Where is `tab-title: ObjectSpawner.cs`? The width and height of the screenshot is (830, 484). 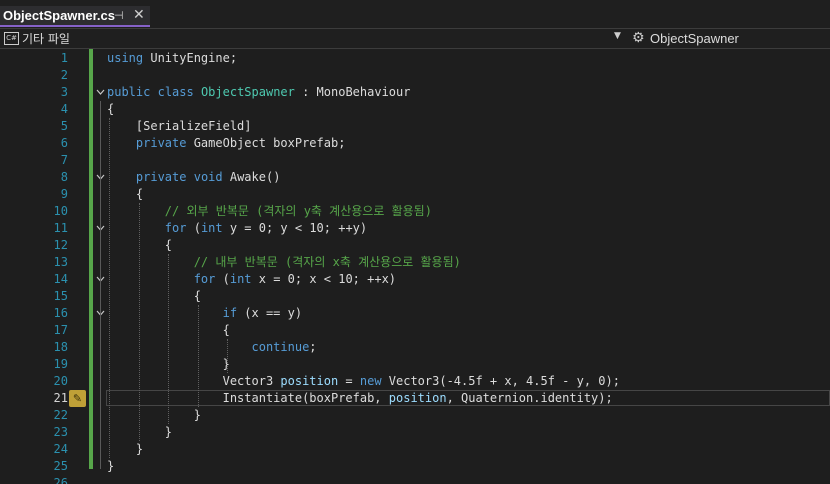 tab-title: ObjectSpawner.cs is located at coordinates (59, 15).